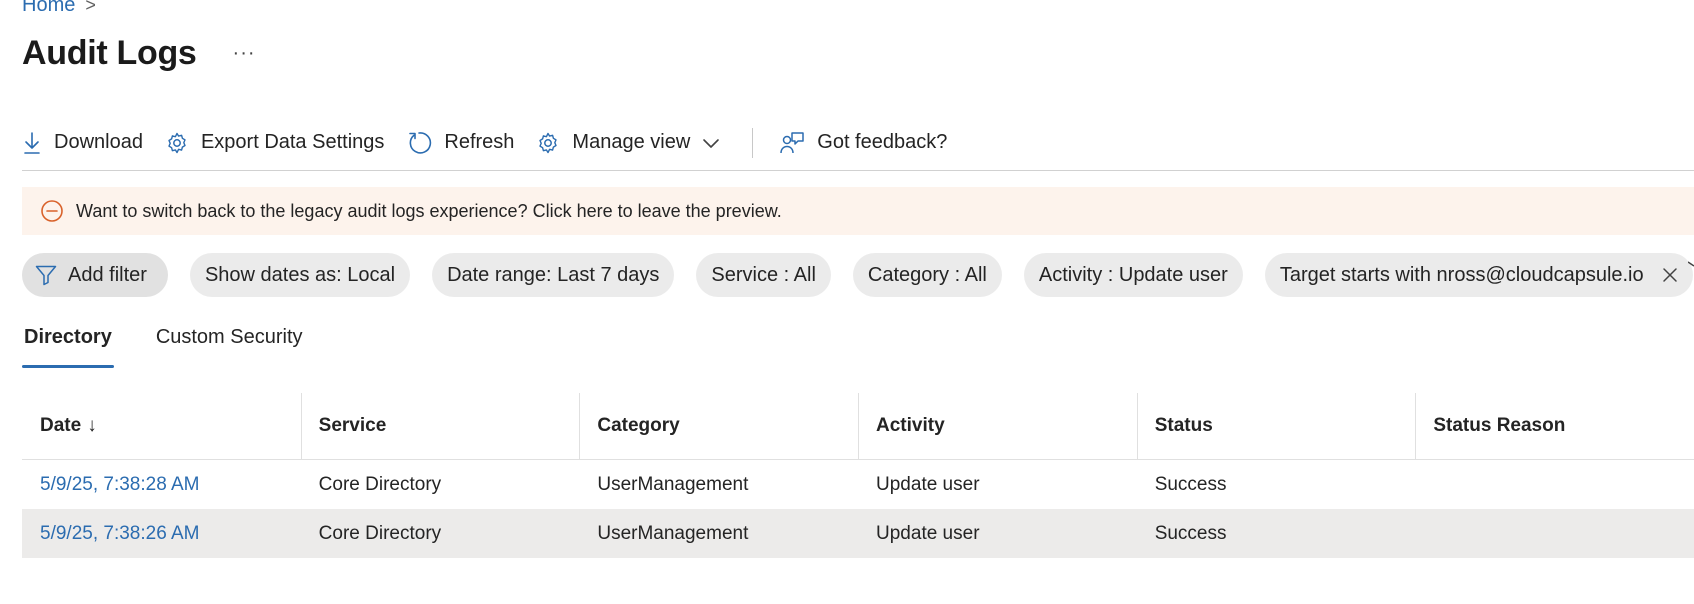 This screenshot has width=1694, height=604. Describe the element at coordinates (32, 142) in the screenshot. I see `download-icon` at that location.